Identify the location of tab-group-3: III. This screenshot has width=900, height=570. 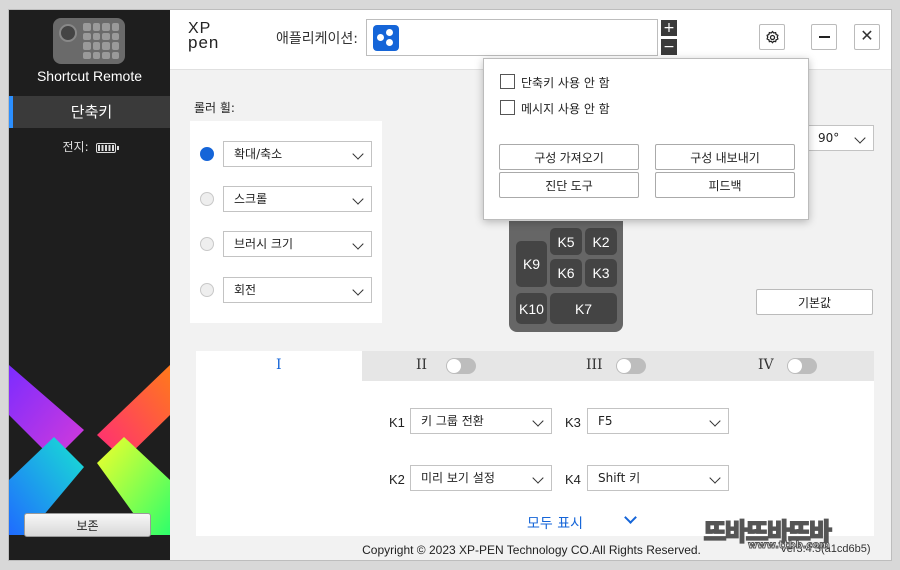
(617, 366).